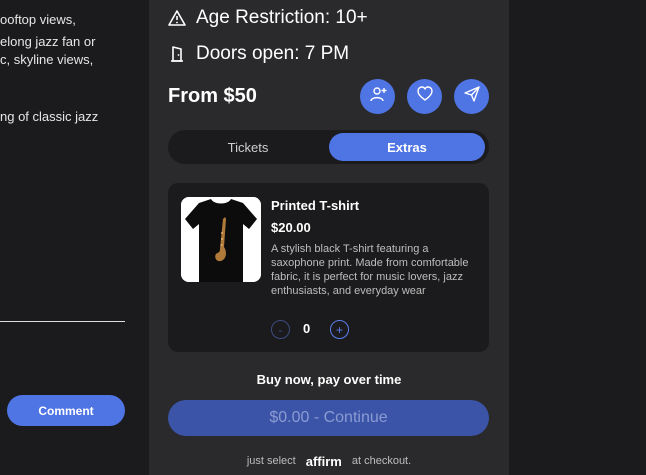  Describe the element at coordinates (339, 329) in the screenshot. I see `increase-quantity-button: +` at that location.